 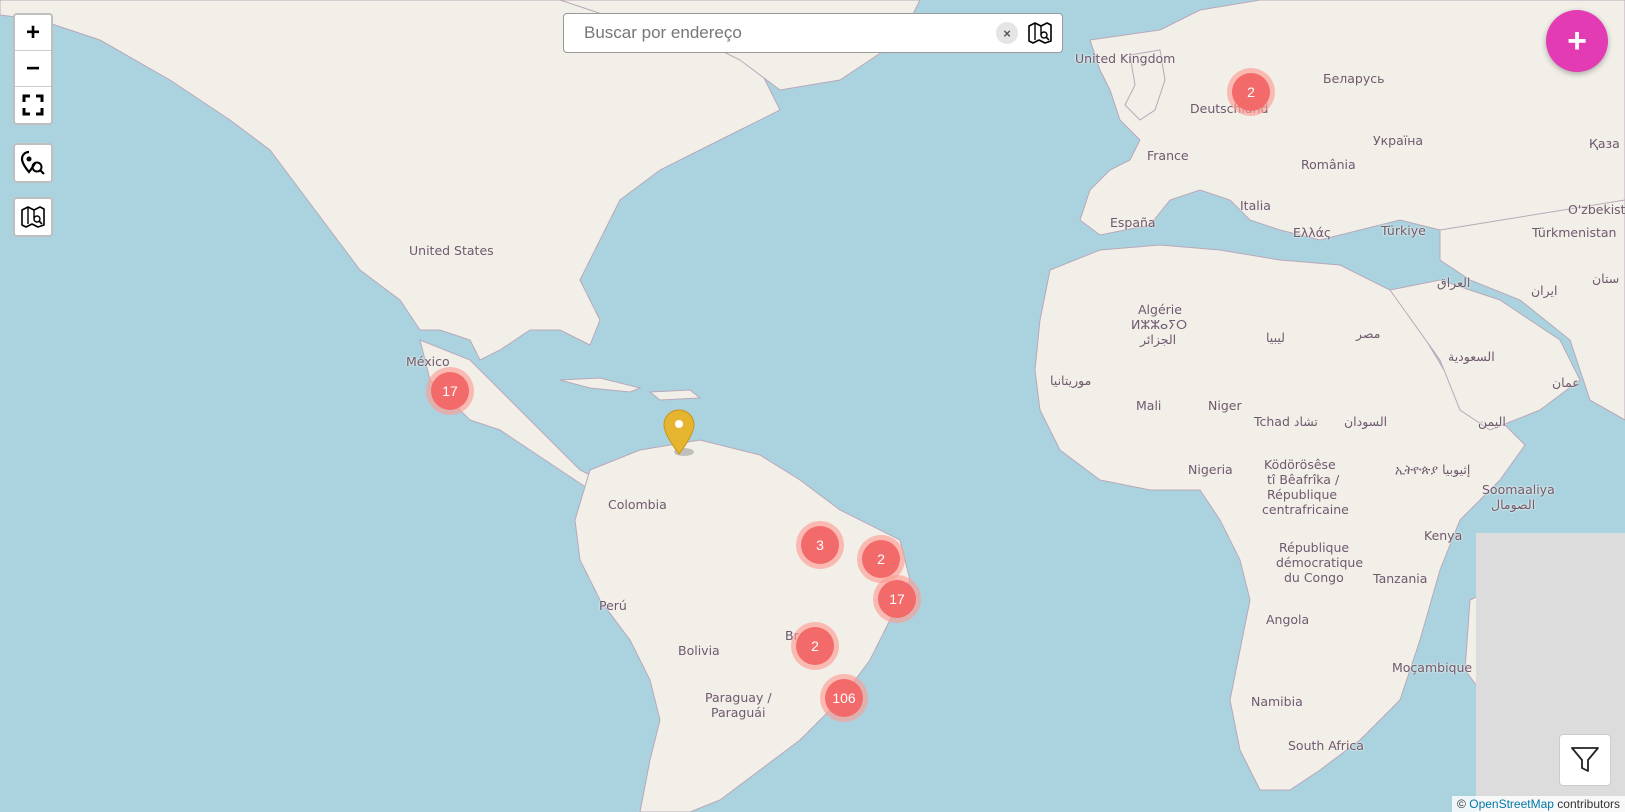 I want to click on filter-icon, so click(x=1585, y=759).